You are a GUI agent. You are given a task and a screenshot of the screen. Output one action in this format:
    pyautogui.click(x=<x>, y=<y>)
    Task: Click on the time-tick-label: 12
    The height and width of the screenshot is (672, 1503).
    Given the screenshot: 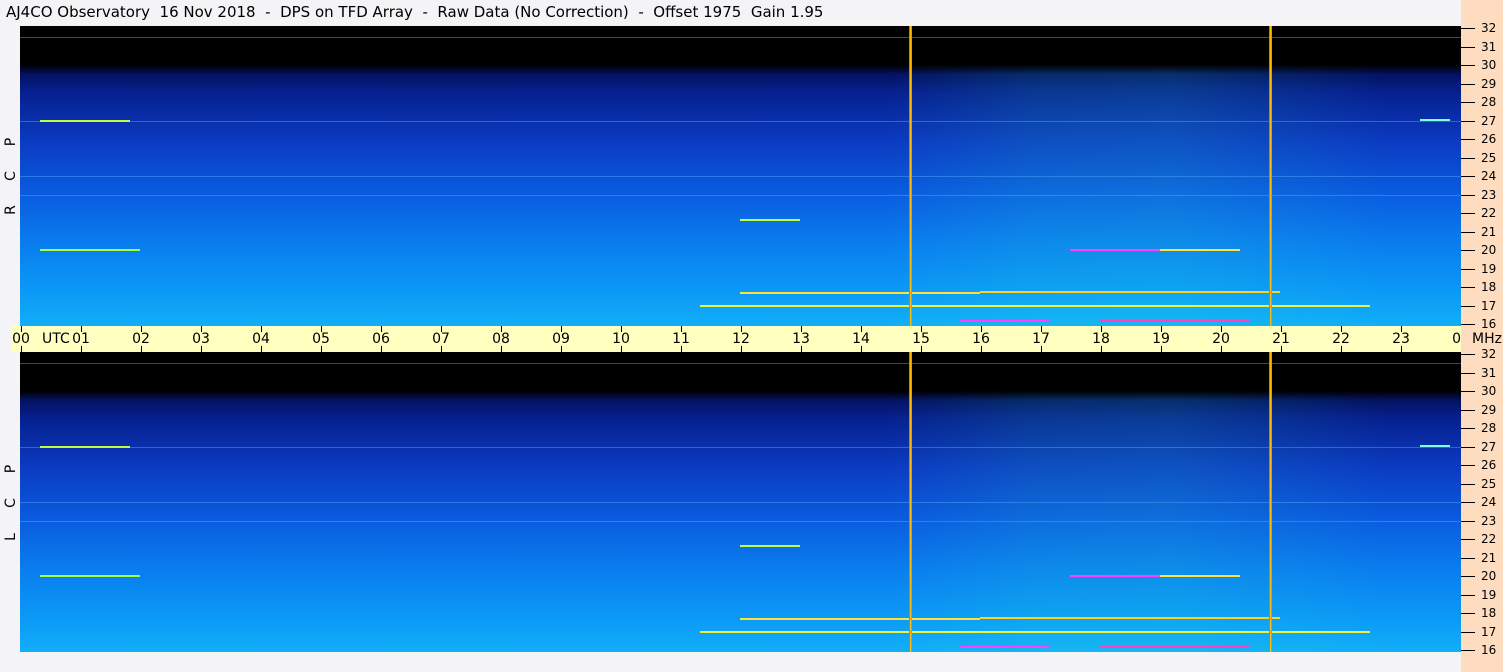 What is the action you would take?
    pyautogui.click(x=741, y=339)
    